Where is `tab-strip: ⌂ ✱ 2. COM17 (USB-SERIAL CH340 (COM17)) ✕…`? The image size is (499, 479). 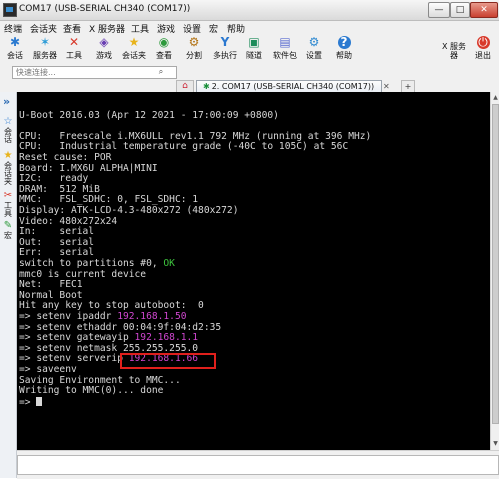
tab-strip: ⌂ ✱ 2. COM17 (USB-SERIAL CH340 (COM17)) ✕… is located at coordinates (249, 86).